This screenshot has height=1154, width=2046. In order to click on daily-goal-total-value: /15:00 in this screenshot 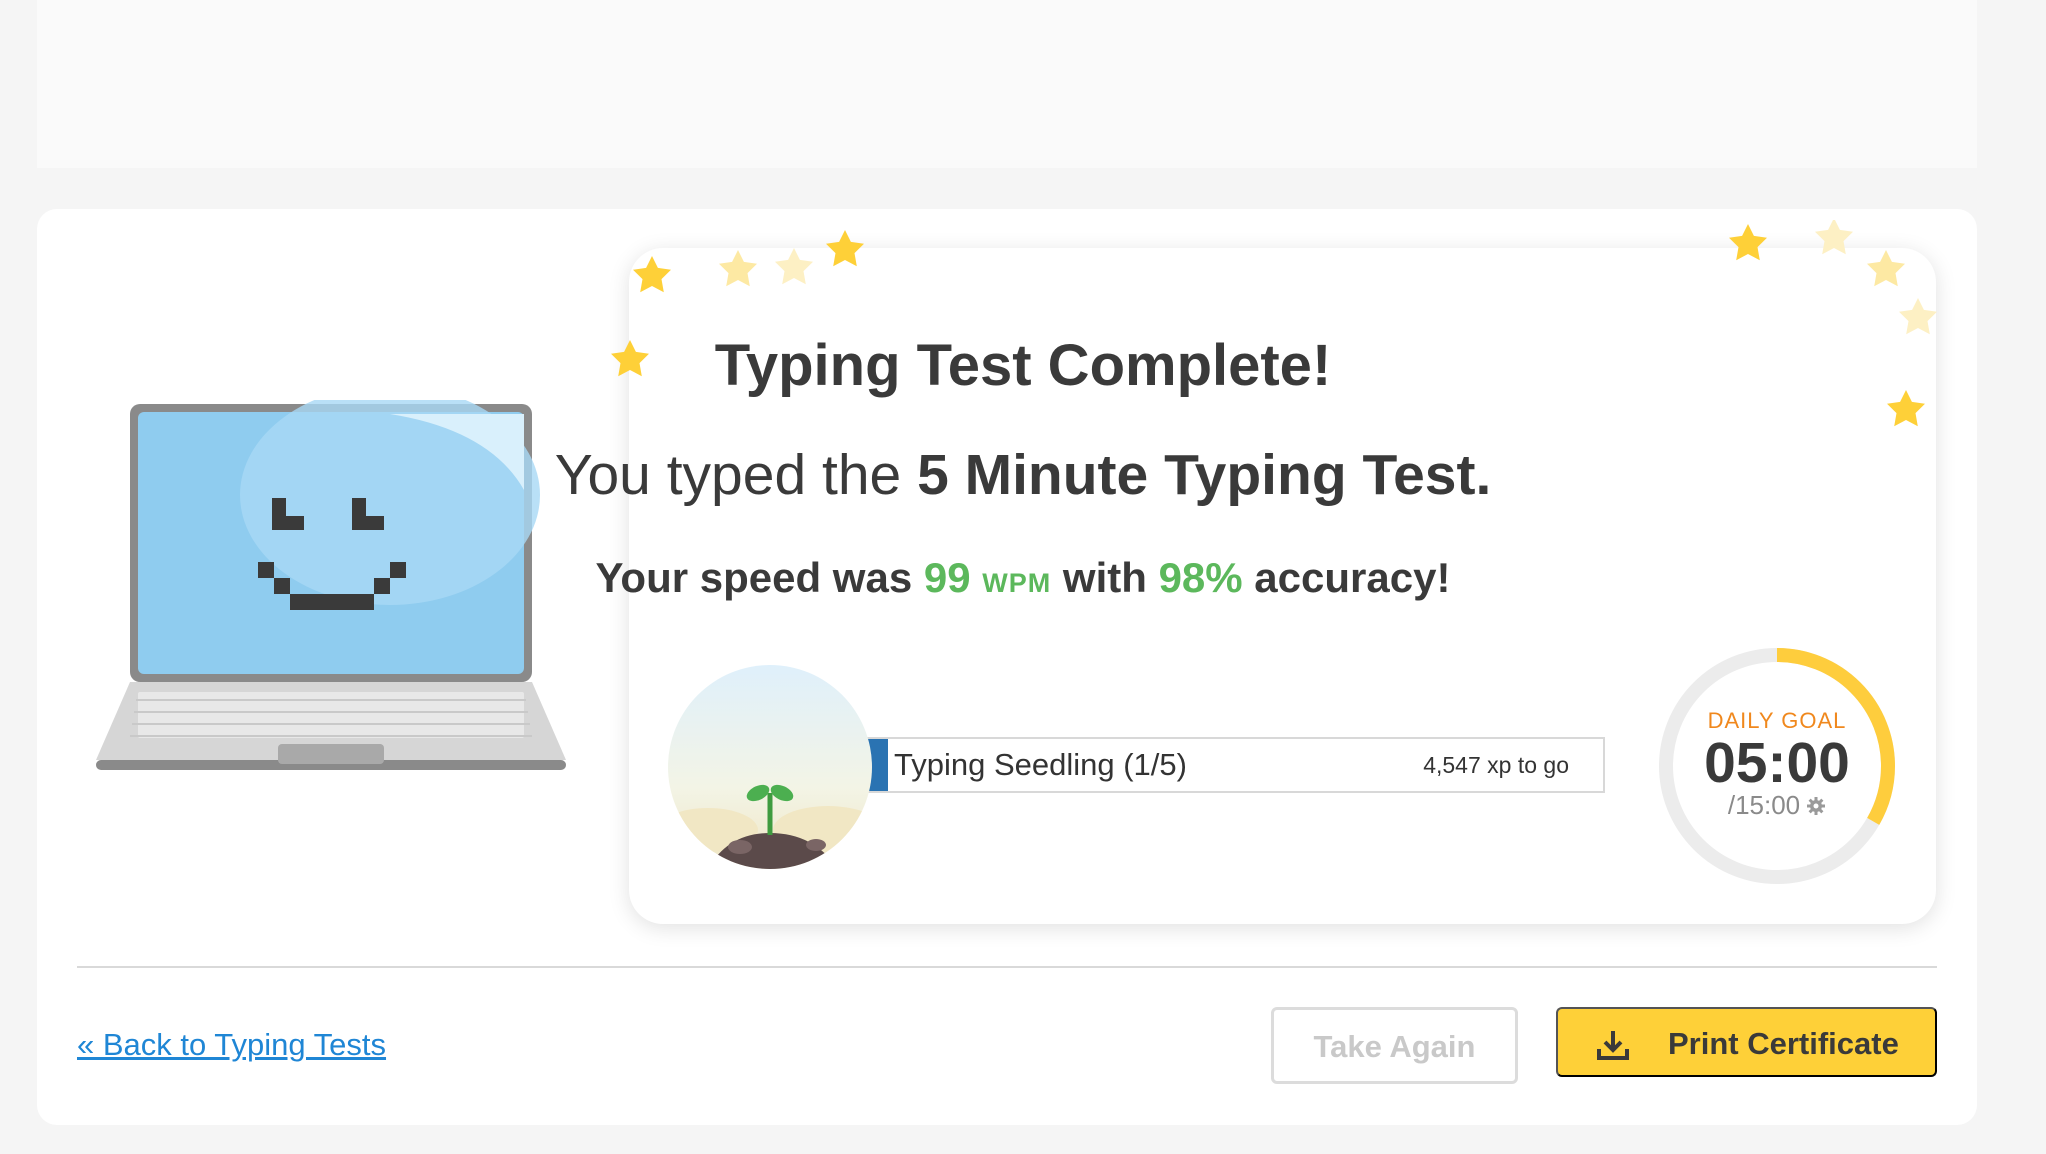, I will do `click(1764, 805)`.